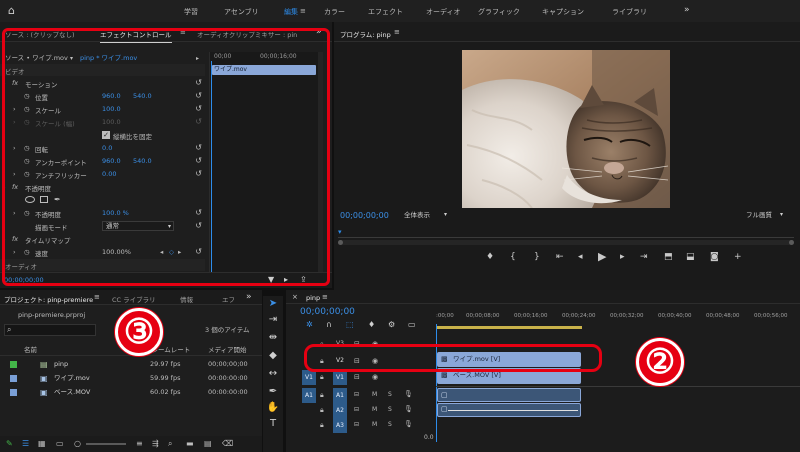 This screenshot has height=452, width=800. What do you see at coordinates (391, 324) in the screenshot?
I see `settings-wrench-icon: ⚙` at bounding box center [391, 324].